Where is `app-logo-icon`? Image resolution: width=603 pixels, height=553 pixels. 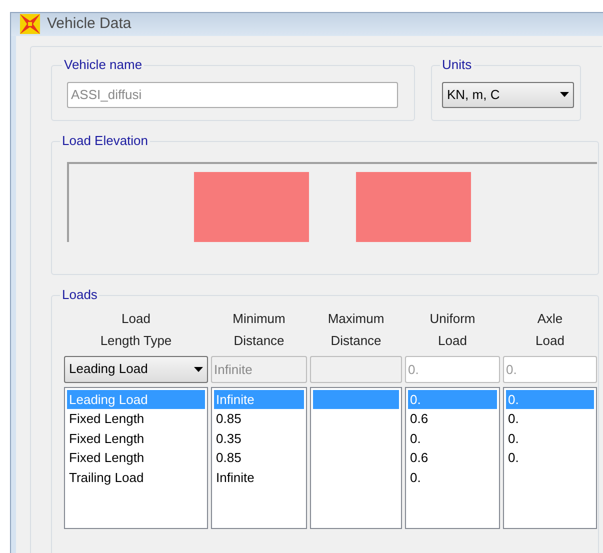 app-logo-icon is located at coordinates (30, 24).